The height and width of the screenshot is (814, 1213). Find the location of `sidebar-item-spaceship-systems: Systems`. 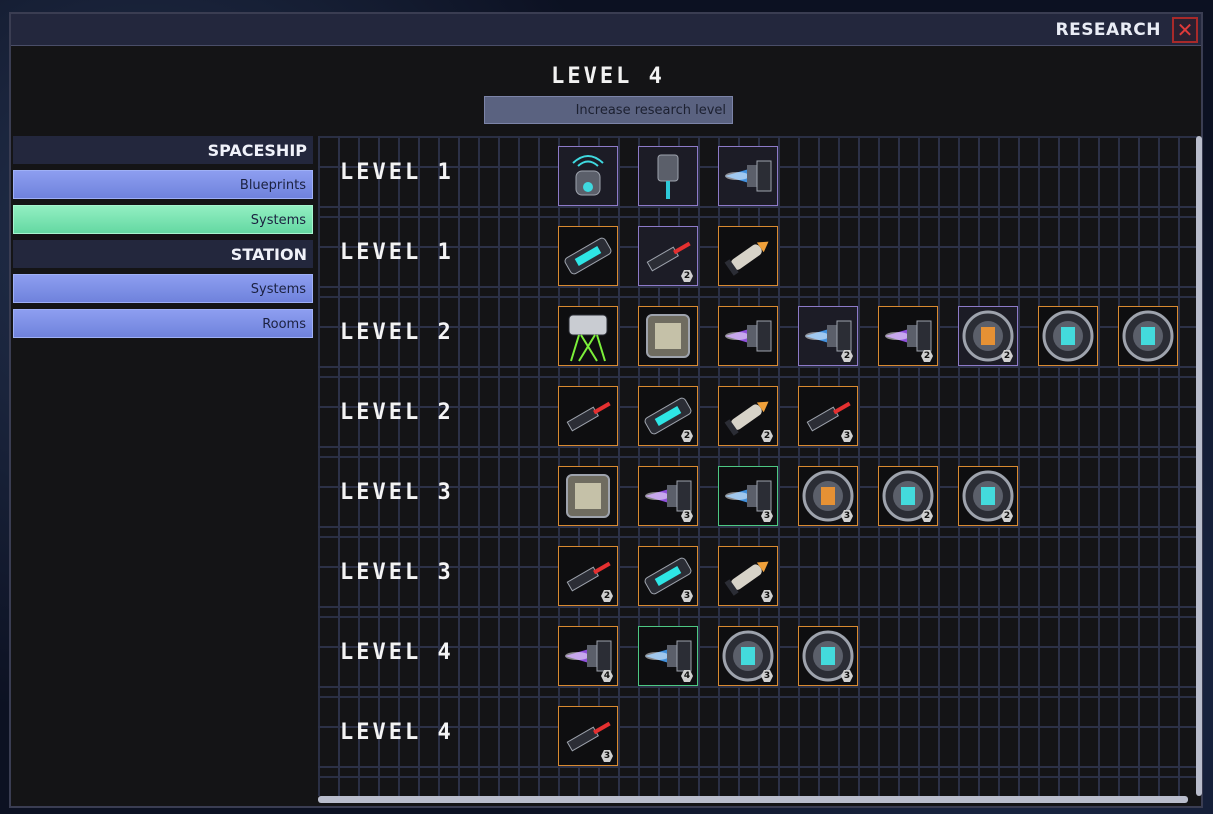

sidebar-item-spaceship-systems: Systems is located at coordinates (163, 219).